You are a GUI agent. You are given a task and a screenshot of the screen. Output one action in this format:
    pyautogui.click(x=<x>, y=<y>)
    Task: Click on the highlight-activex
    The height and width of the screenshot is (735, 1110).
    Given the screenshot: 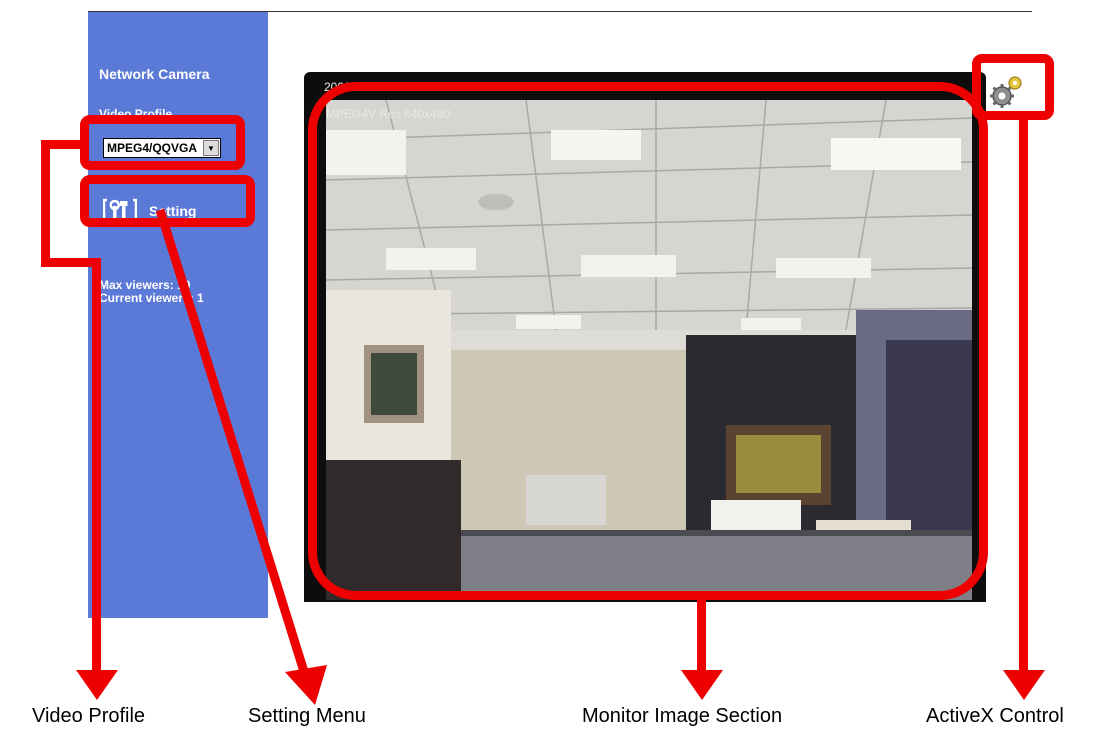 What is the action you would take?
    pyautogui.click(x=1013, y=87)
    